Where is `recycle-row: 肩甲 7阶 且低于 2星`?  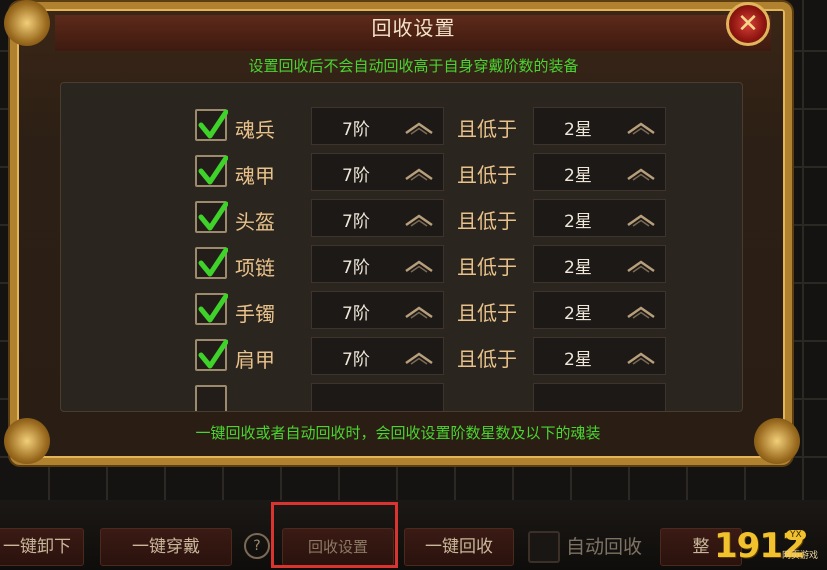
recycle-row: 肩甲 7阶 且低于 2星 is located at coordinates (401, 358).